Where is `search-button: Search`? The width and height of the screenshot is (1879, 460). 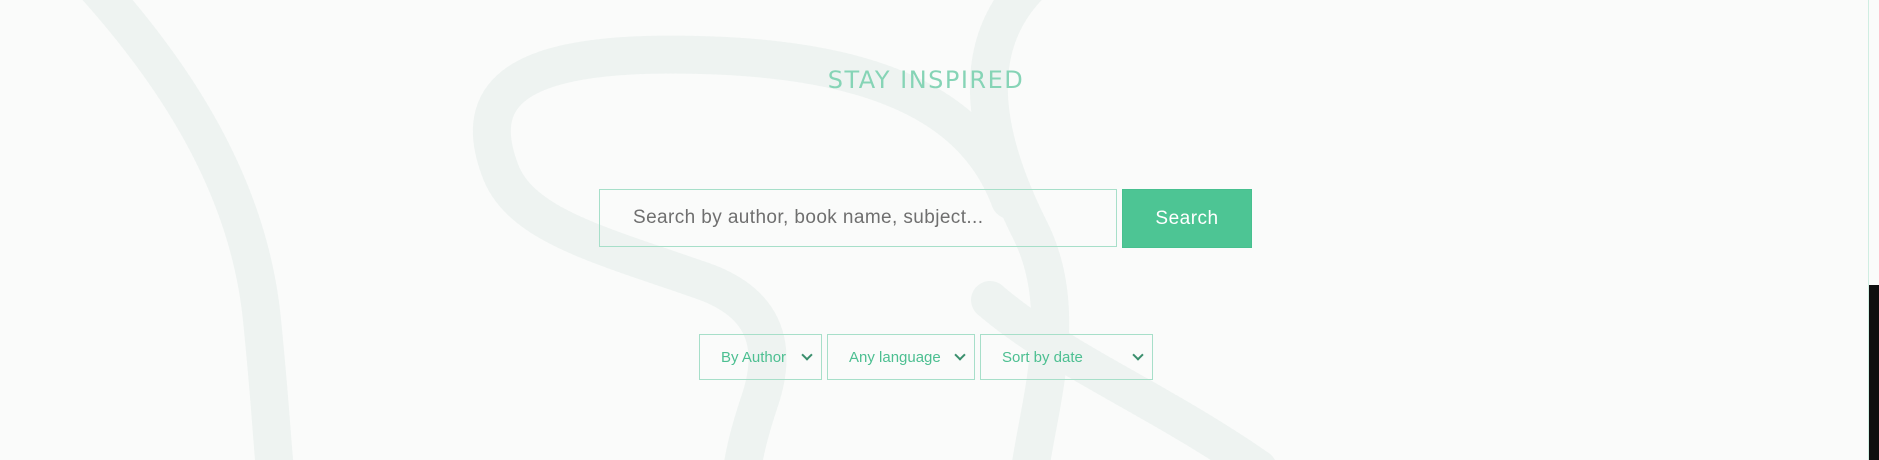
search-button: Search is located at coordinates (1187, 218).